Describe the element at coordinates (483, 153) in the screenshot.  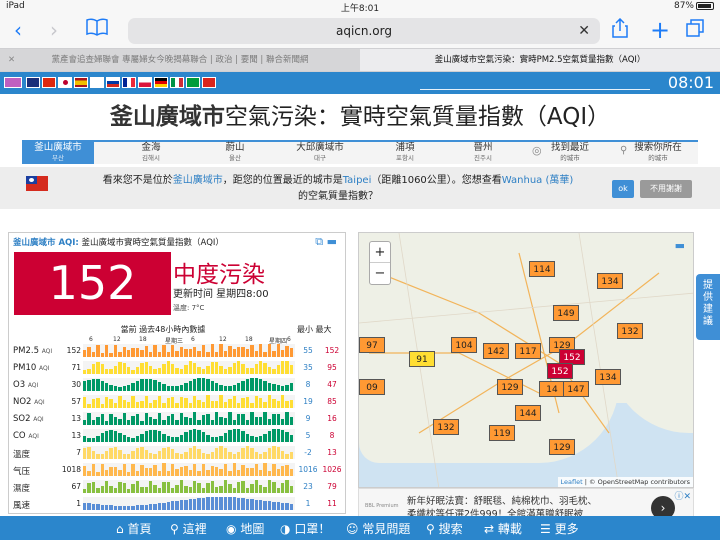
I see `nav-jinju: 晉州 진주시` at that location.